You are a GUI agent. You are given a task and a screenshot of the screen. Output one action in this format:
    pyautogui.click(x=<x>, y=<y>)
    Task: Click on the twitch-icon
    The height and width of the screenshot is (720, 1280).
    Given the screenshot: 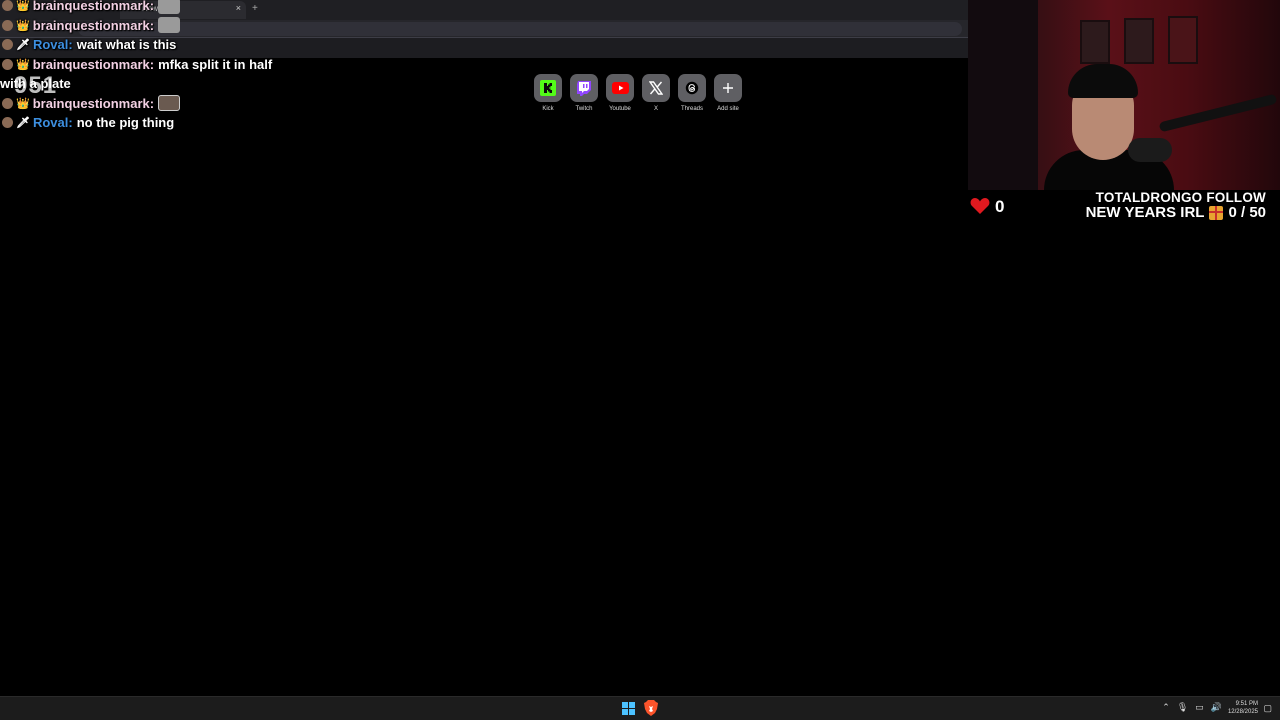 What is the action you would take?
    pyautogui.click(x=584, y=88)
    